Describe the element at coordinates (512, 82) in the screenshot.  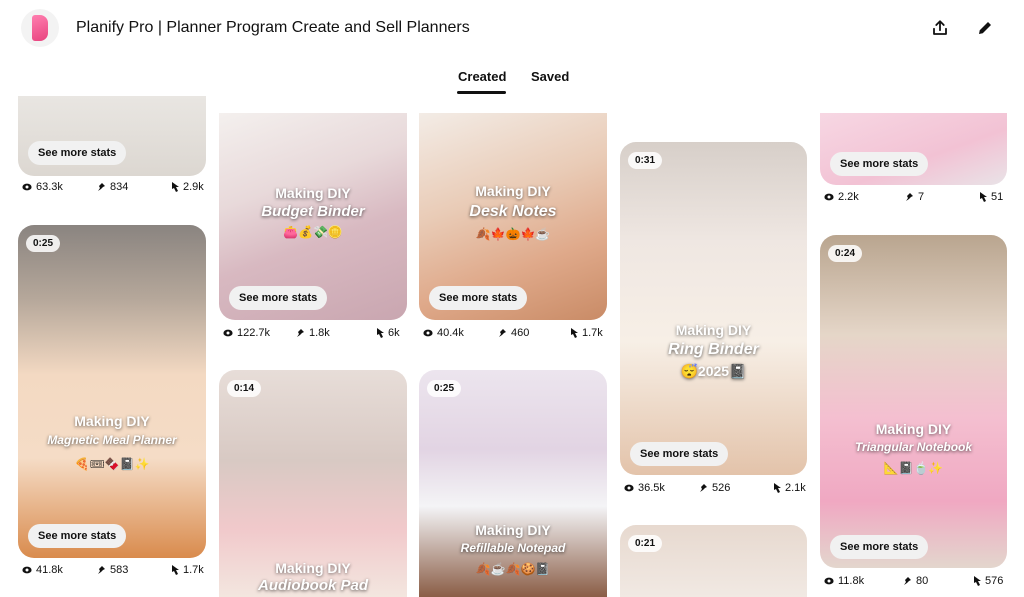
I see `tab-bar: Created Saved` at that location.